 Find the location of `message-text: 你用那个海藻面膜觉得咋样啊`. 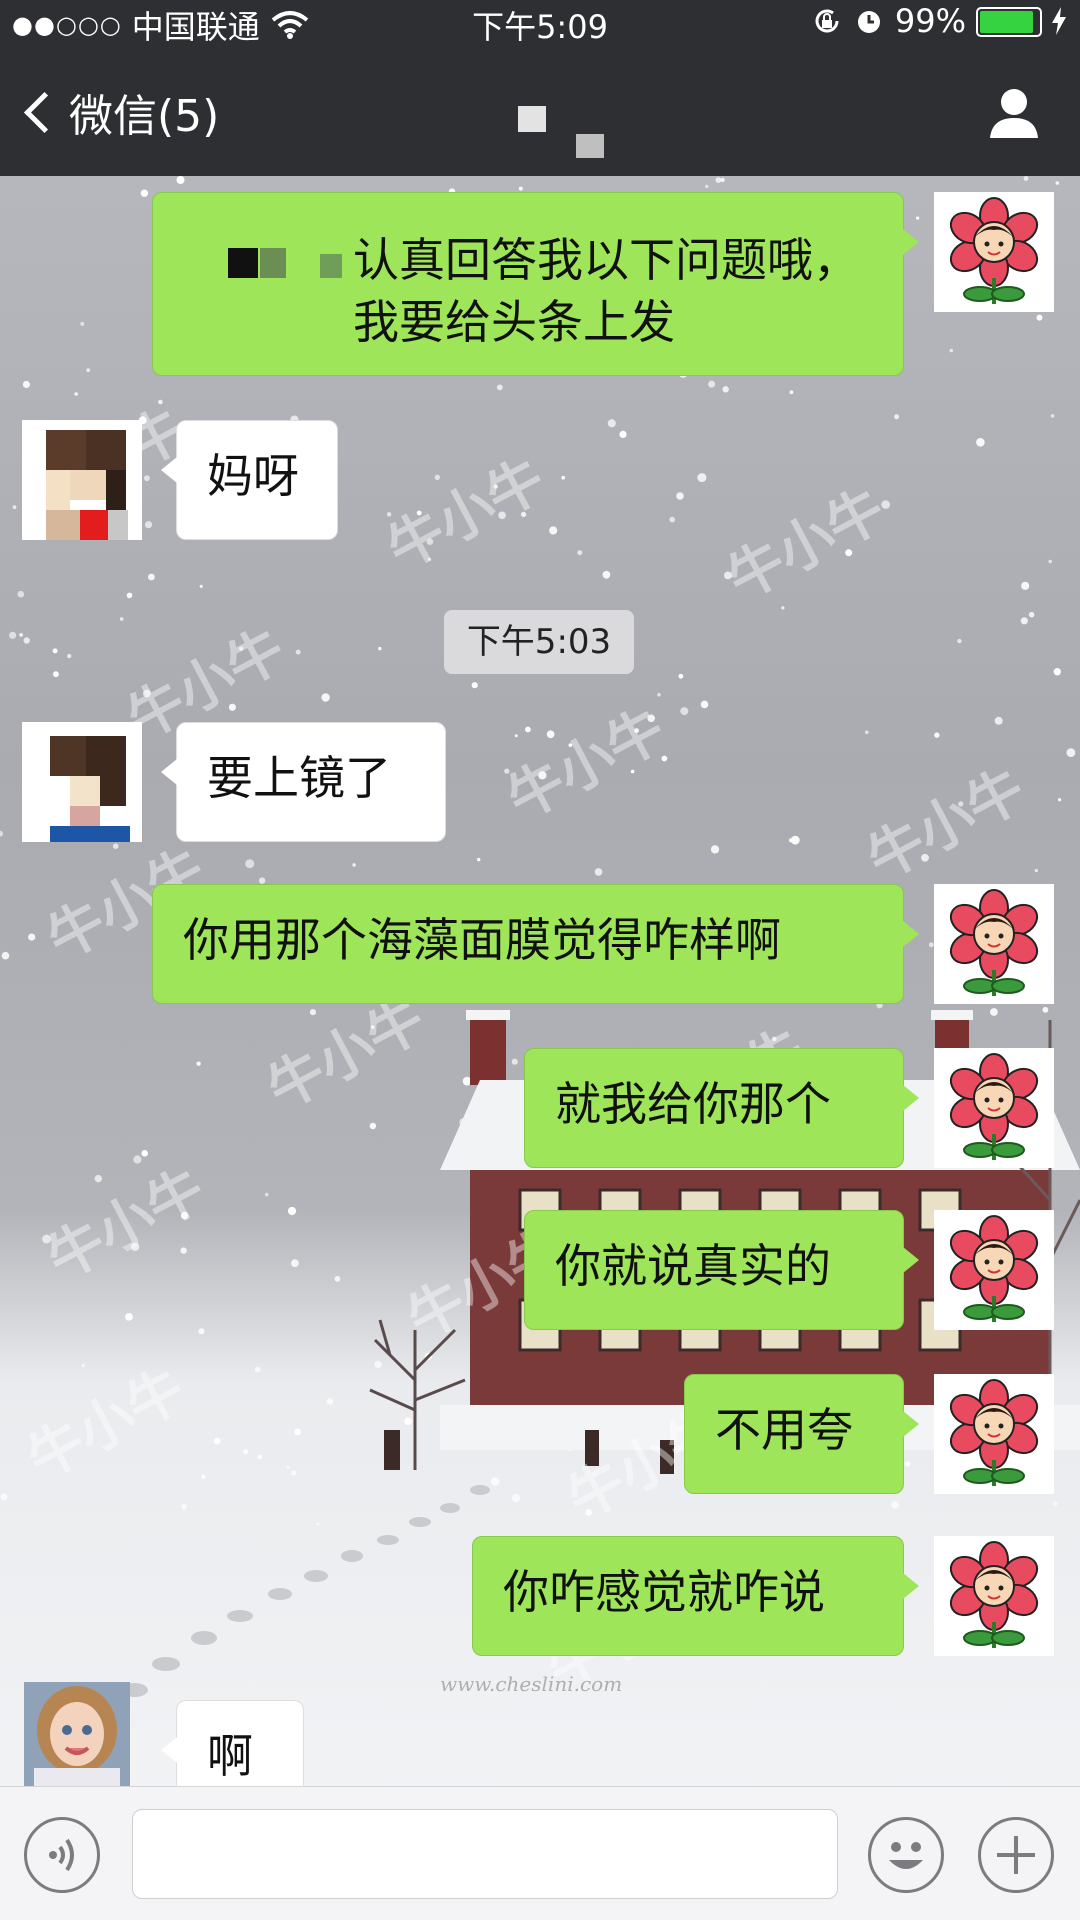

message-text: 你用那个海藻面膜觉得咋样啊 is located at coordinates (482, 940).